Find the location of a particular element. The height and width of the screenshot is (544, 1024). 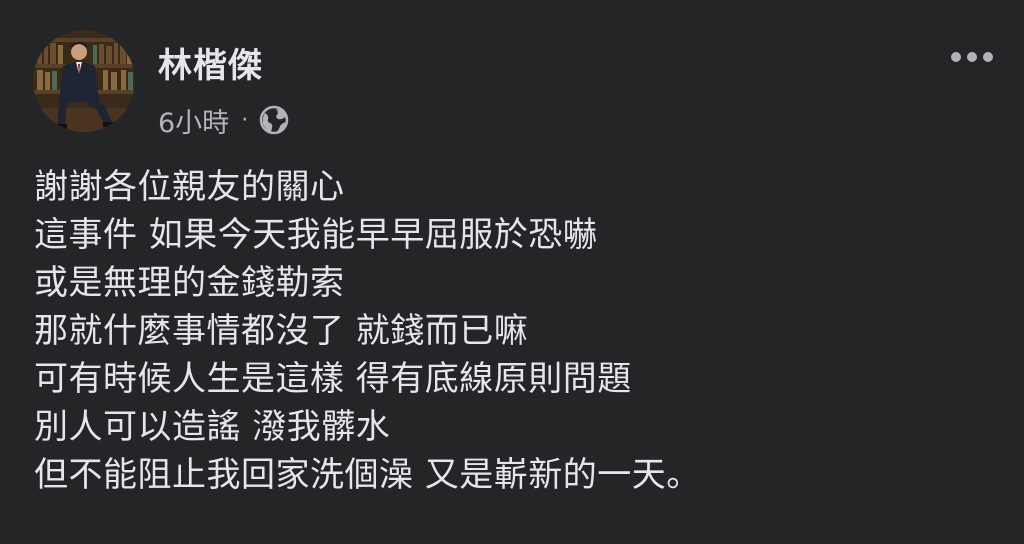

post-line: 或是無理的金錢勒索 is located at coordinates (189, 283).